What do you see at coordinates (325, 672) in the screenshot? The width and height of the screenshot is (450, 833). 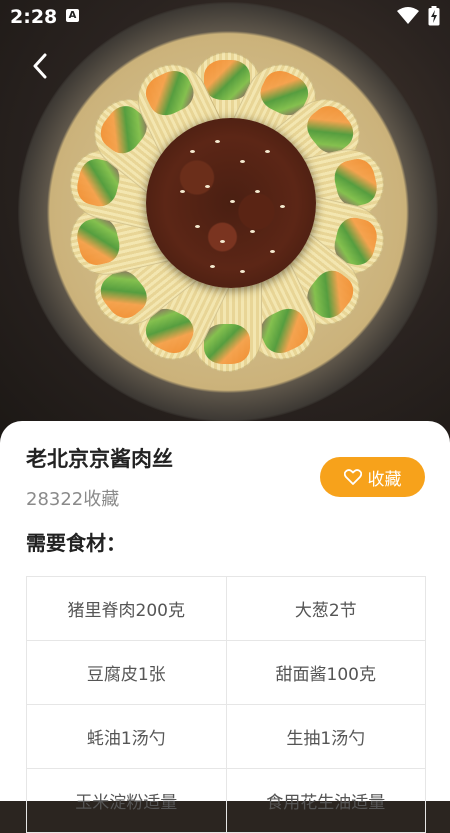 I see `ingredient-cell: 甜面酱100克` at bounding box center [325, 672].